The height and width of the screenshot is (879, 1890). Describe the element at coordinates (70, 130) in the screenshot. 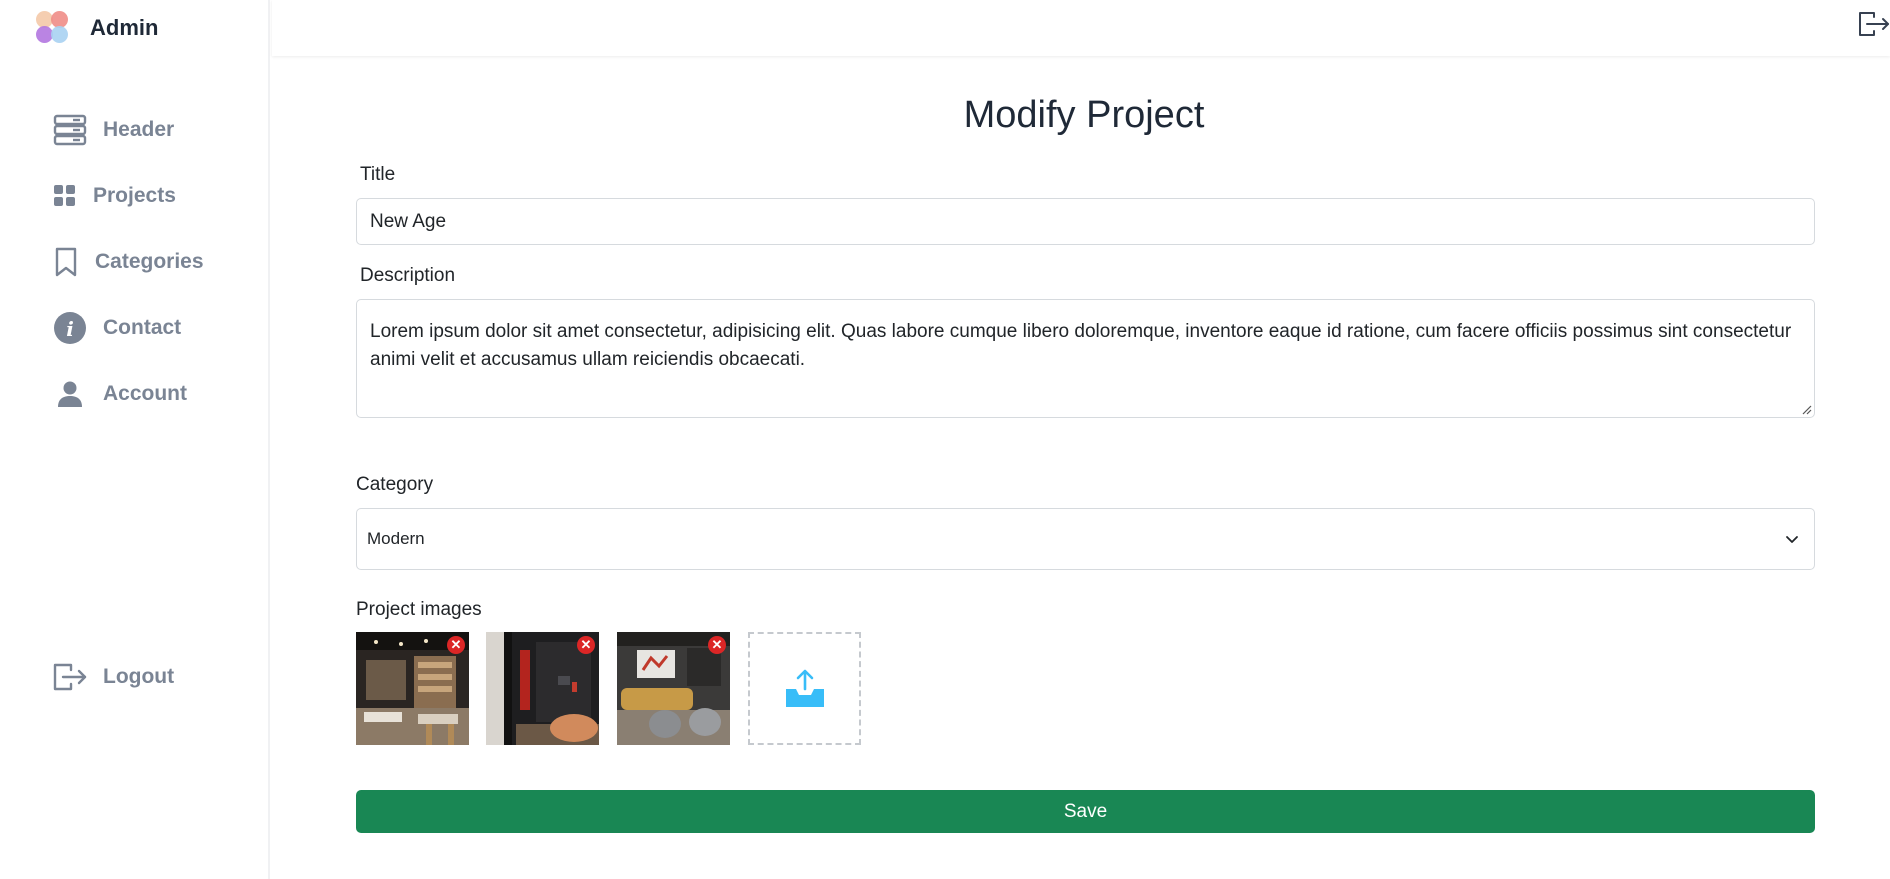

I see `server-stack-icon` at that location.